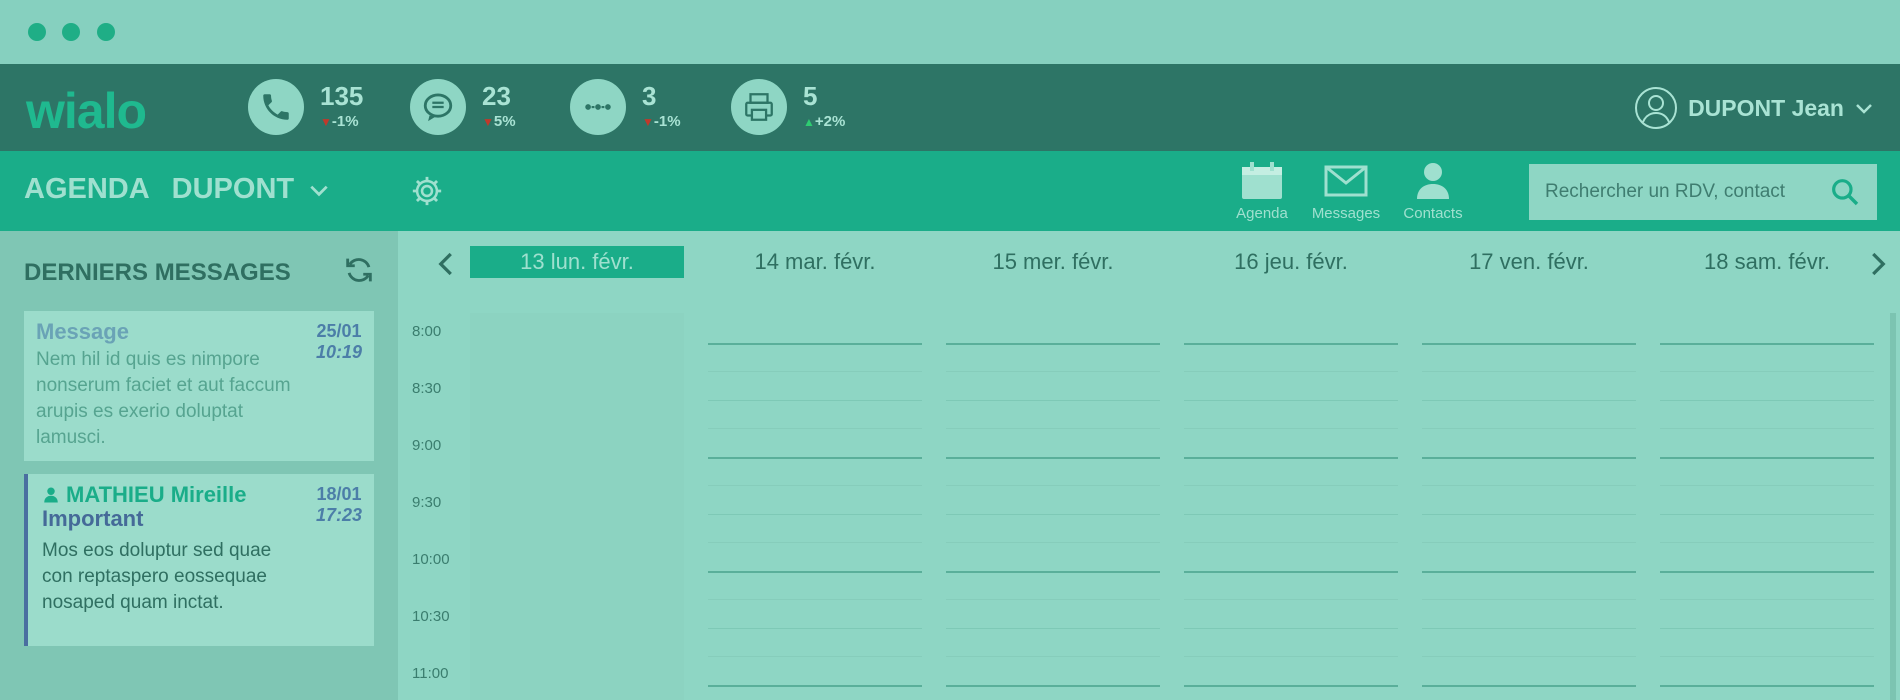  I want to click on calendar-icon, so click(1262, 180).